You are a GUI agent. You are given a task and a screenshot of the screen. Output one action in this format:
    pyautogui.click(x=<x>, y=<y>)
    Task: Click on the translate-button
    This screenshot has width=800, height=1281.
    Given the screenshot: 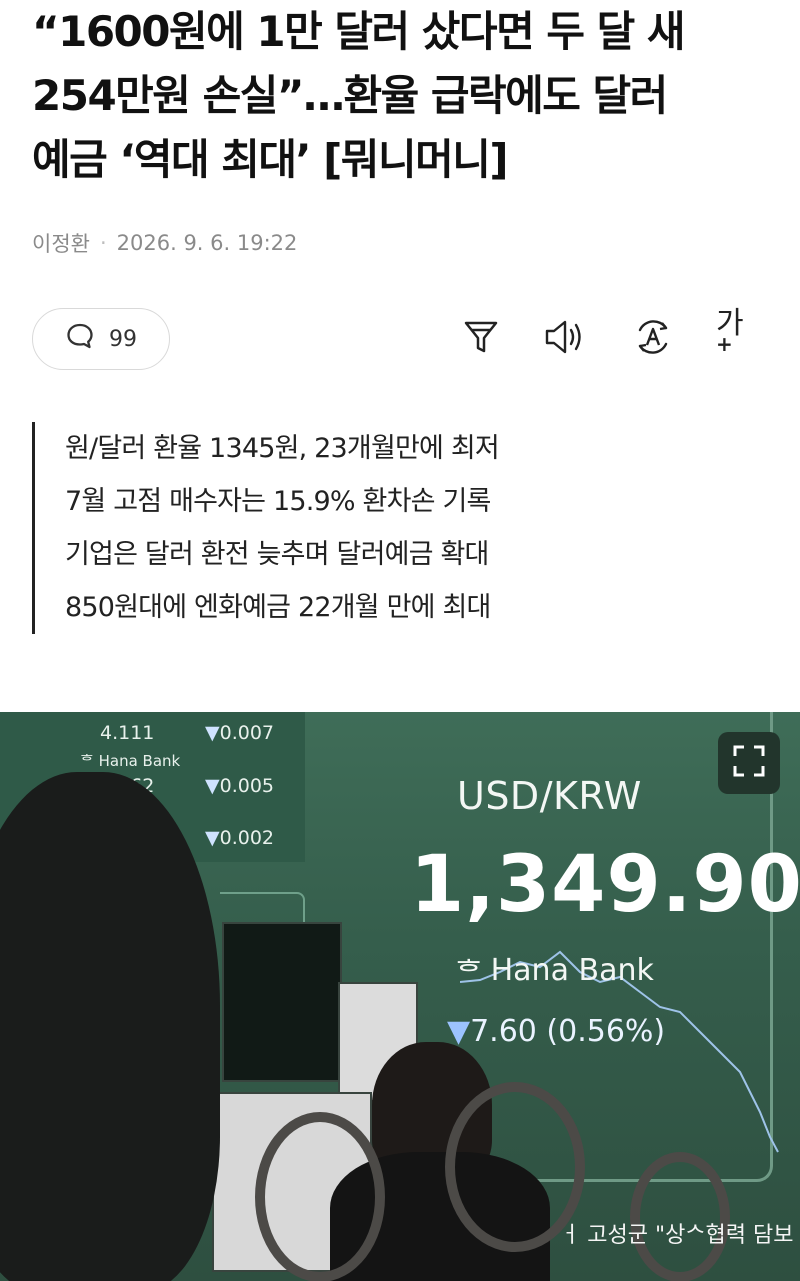 What is the action you would take?
    pyautogui.click(x=653, y=339)
    